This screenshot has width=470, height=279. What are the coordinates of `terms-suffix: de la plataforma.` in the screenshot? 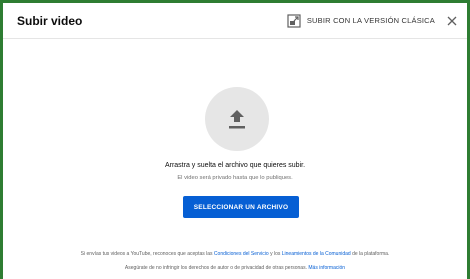 It's located at (370, 254).